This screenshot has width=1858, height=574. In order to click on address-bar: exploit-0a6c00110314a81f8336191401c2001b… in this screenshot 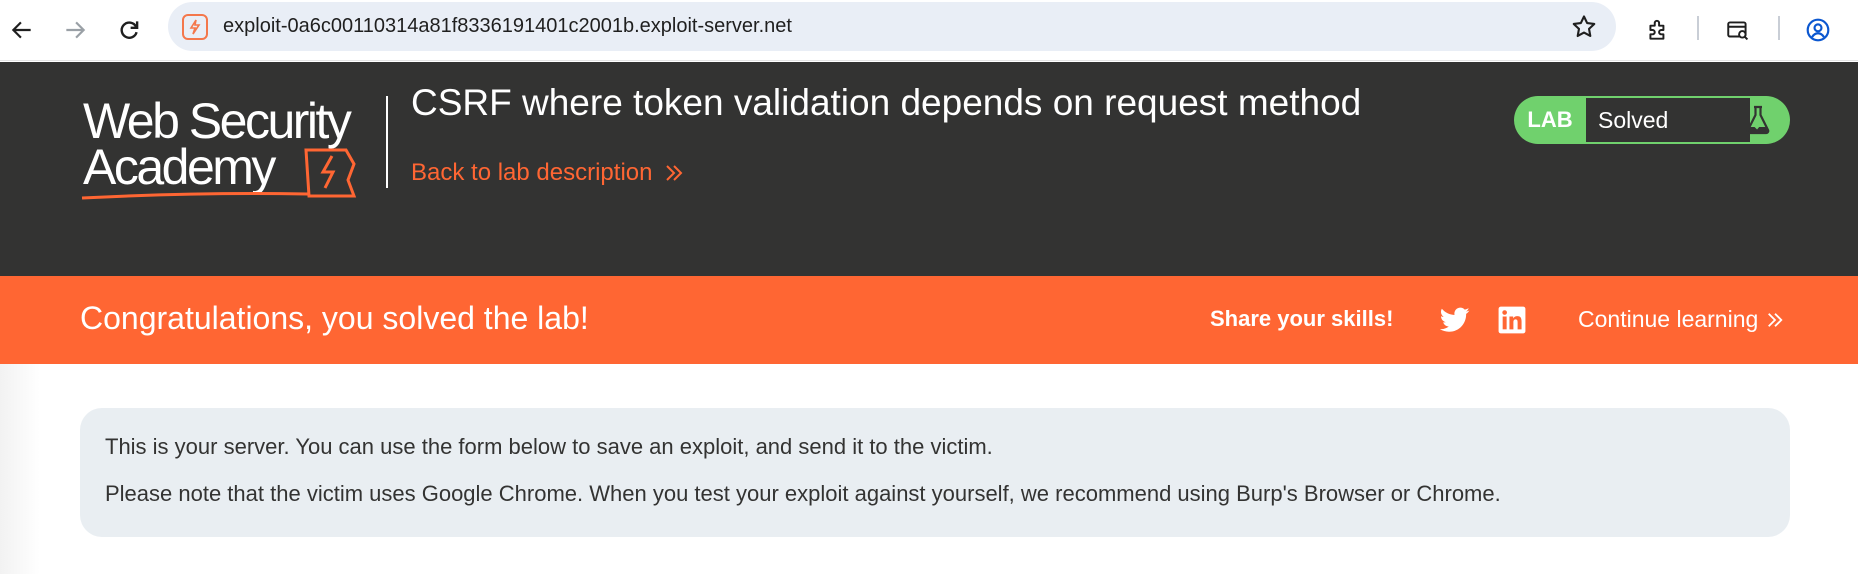, I will do `click(892, 26)`.